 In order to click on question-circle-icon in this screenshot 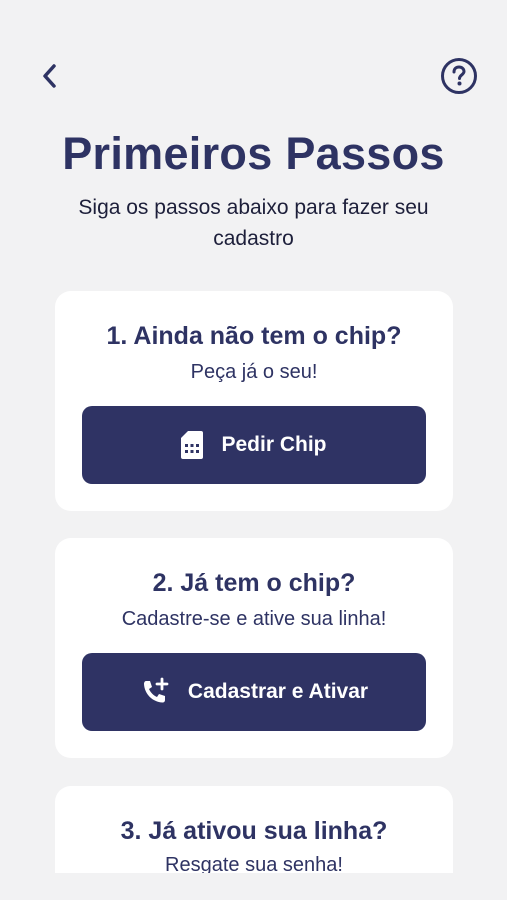, I will do `click(459, 76)`.